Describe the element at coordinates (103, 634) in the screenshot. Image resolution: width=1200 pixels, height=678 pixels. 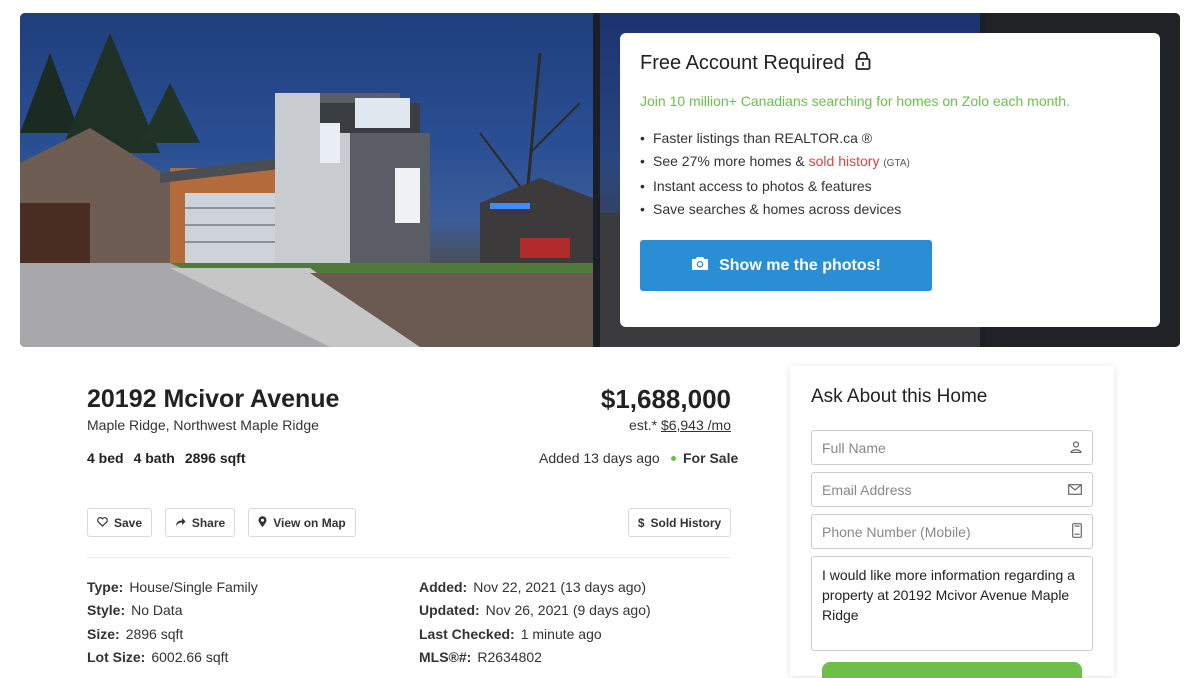
I see `spec-label: Size:` at that location.